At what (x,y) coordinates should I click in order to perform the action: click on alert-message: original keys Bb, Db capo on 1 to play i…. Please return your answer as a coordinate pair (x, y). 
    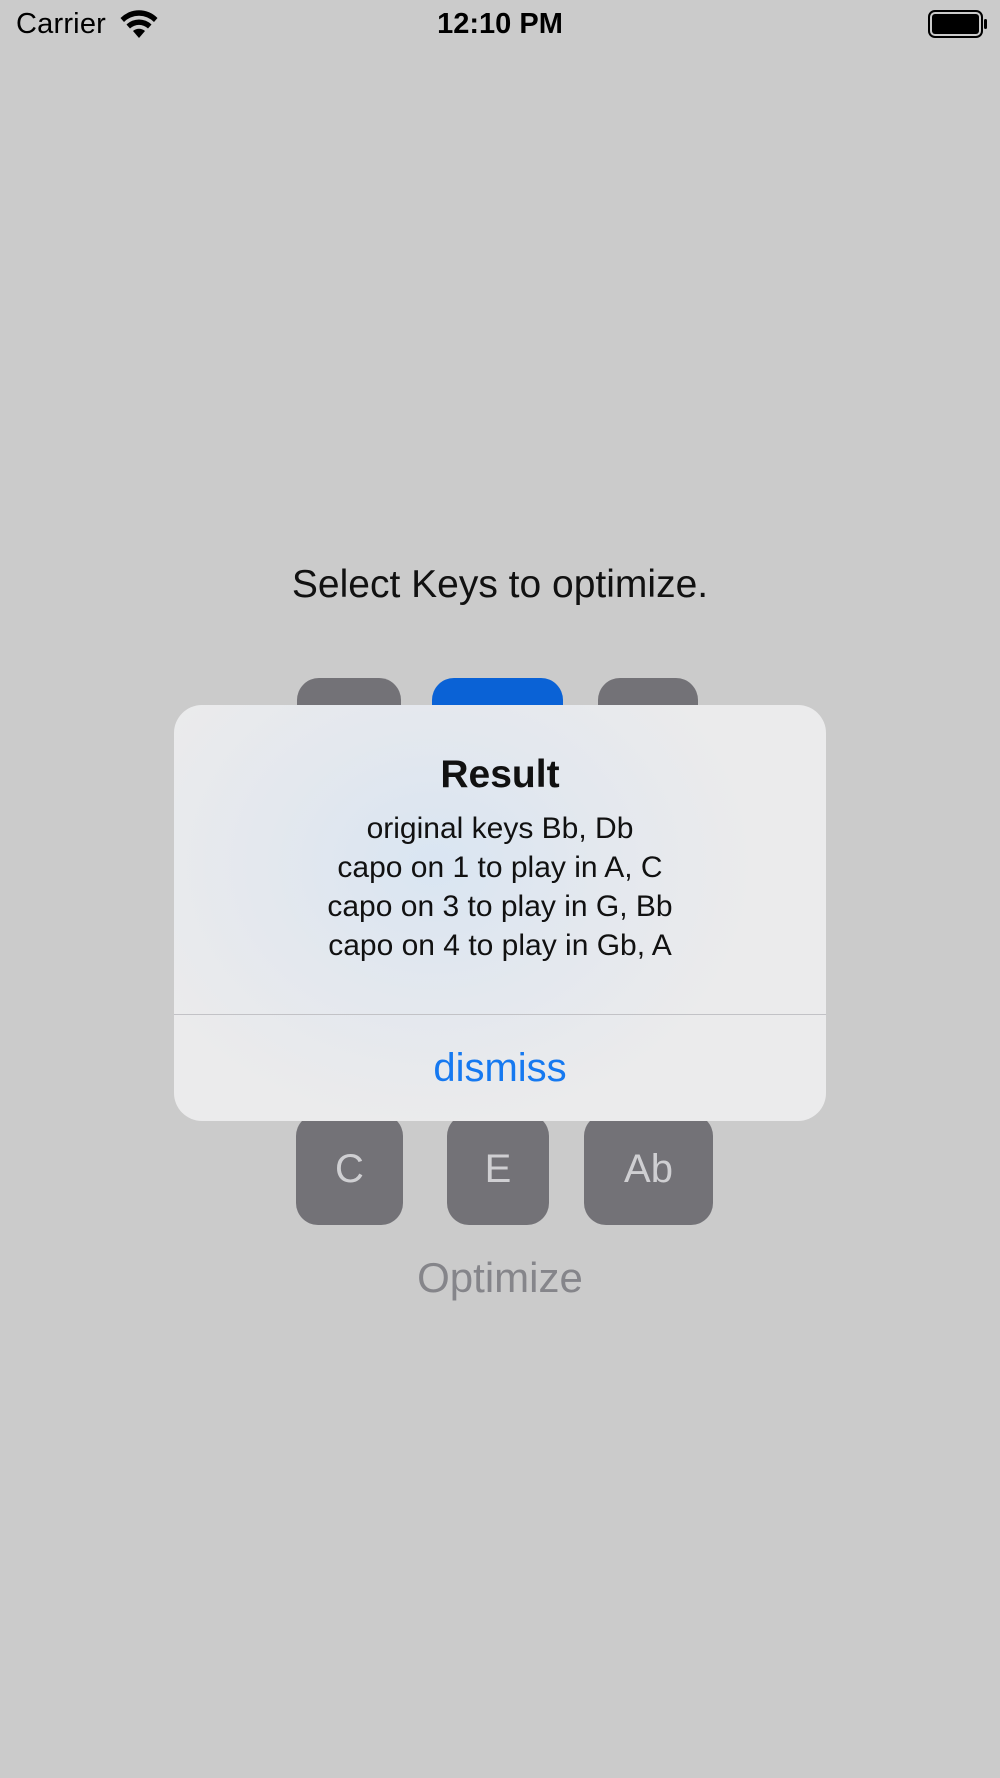
    Looking at the image, I should click on (500, 887).